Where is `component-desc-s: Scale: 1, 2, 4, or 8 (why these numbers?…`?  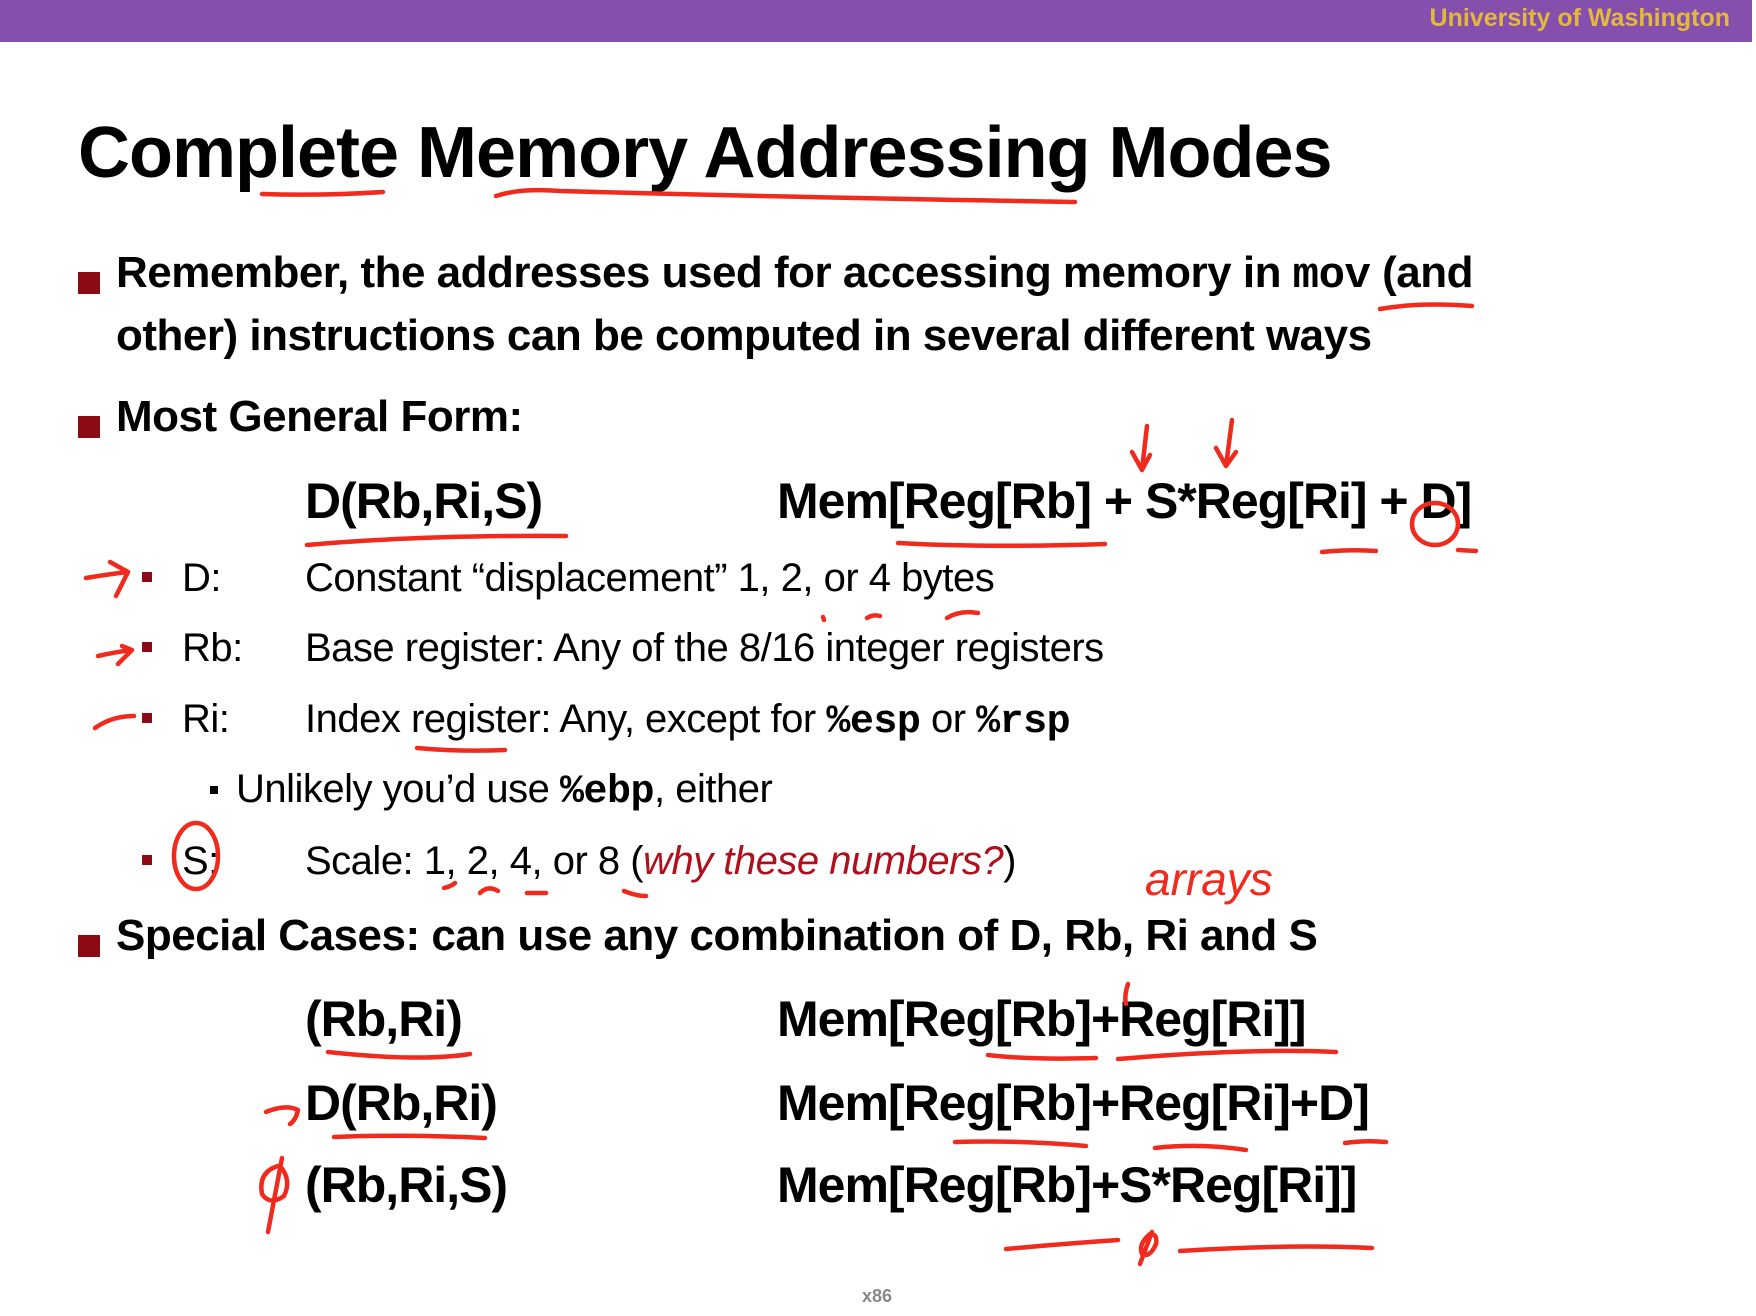 component-desc-s: Scale: 1, 2, 4, or 8 (why these numbers?… is located at coordinates (660, 861).